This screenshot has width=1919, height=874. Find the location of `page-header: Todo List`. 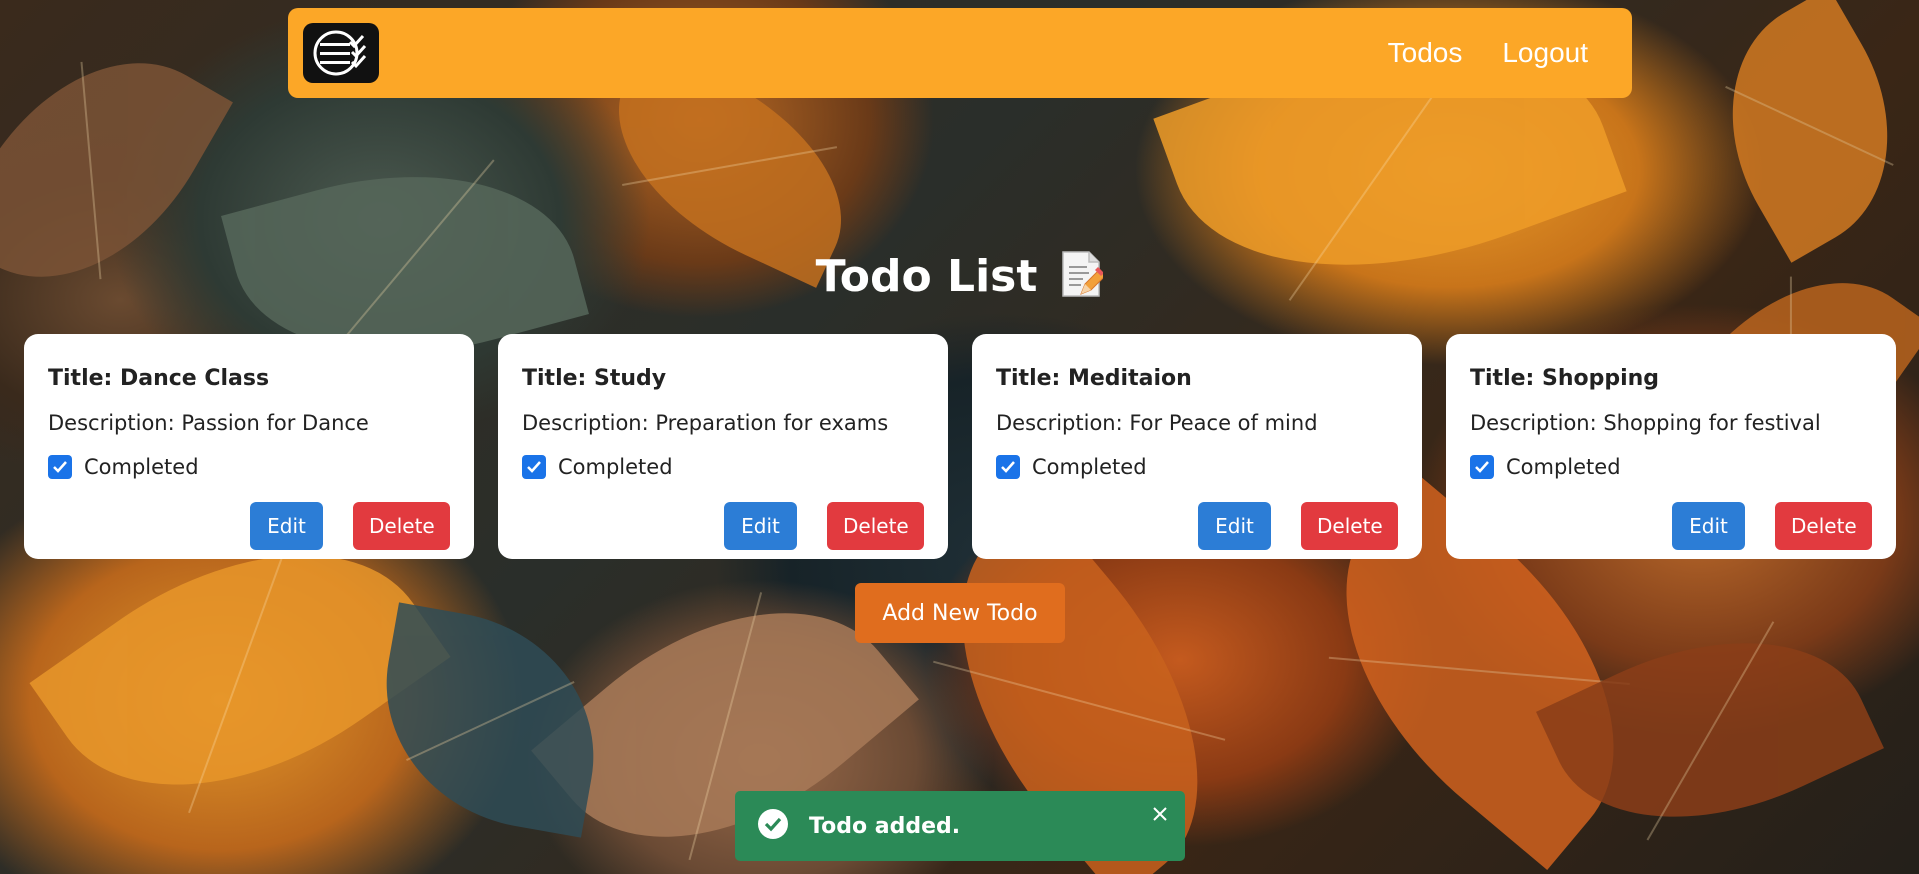

page-header: Todo List is located at coordinates (959, 276).